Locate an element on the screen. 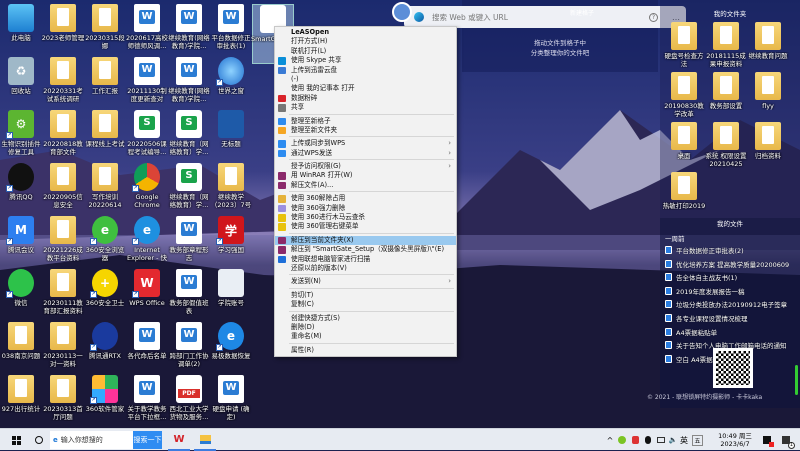  menu-item: 发送到(N) › is located at coordinates (365, 281).